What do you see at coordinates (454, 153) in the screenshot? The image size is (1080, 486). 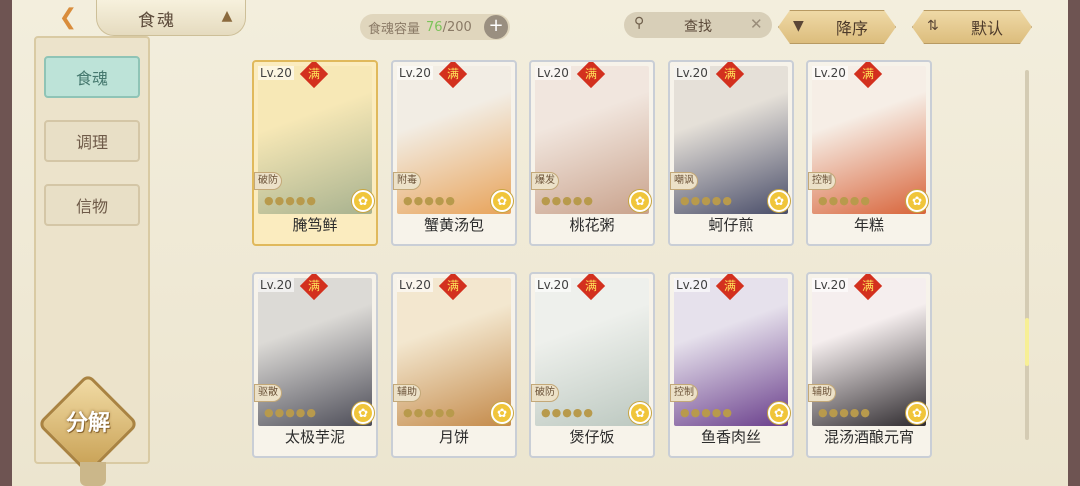 I see `food-soul-card: Lv.20 满 附毒 ●●●●● ✿ 蟹黄汤包` at bounding box center [454, 153].